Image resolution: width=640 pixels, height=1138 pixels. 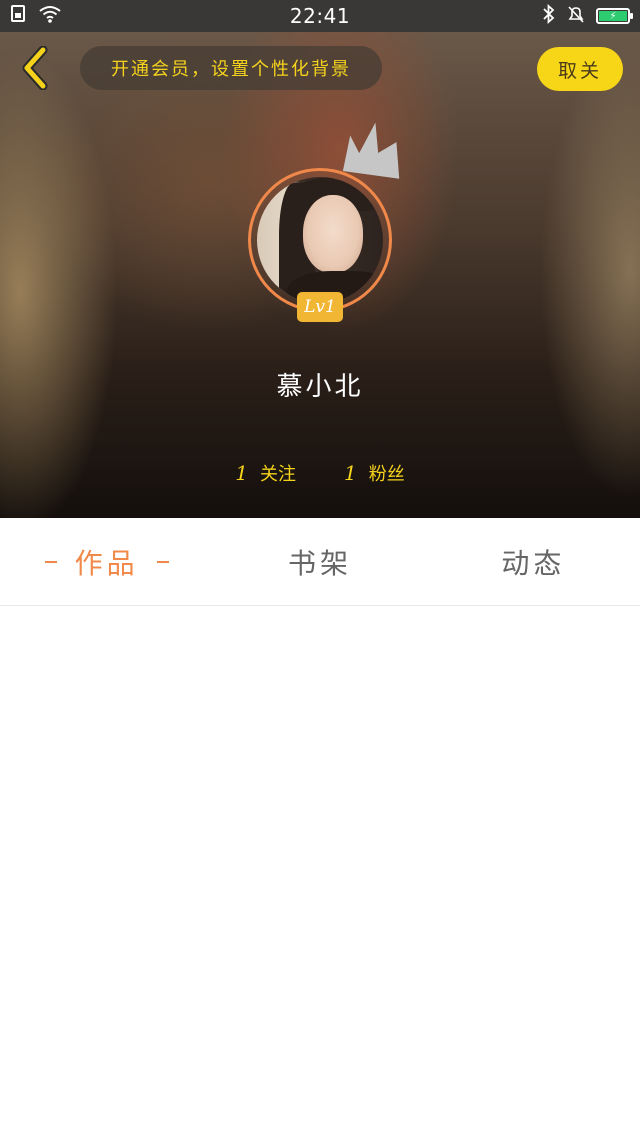 I want to click on wifi-icon, so click(x=50, y=16).